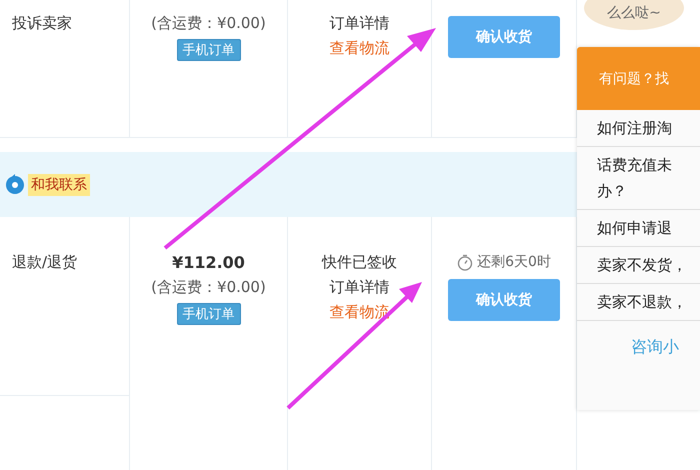 The image size is (700, 470). Describe the element at coordinates (15, 185) in the screenshot. I see `chat-bubble-icon` at that location.